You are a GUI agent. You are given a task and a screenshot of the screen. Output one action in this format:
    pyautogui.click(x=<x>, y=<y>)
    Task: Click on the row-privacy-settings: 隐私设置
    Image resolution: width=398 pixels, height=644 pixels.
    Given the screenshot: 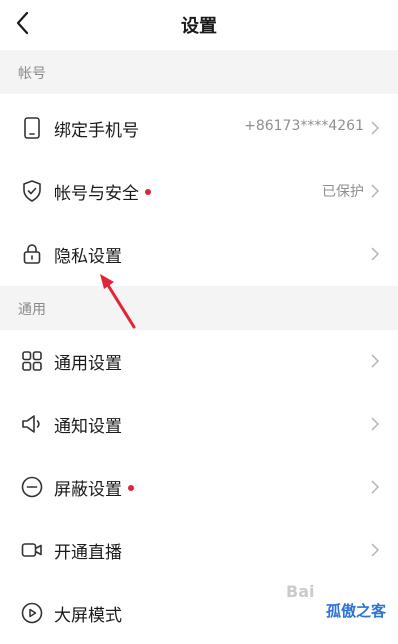 What is the action you would take?
    pyautogui.click(x=199, y=254)
    